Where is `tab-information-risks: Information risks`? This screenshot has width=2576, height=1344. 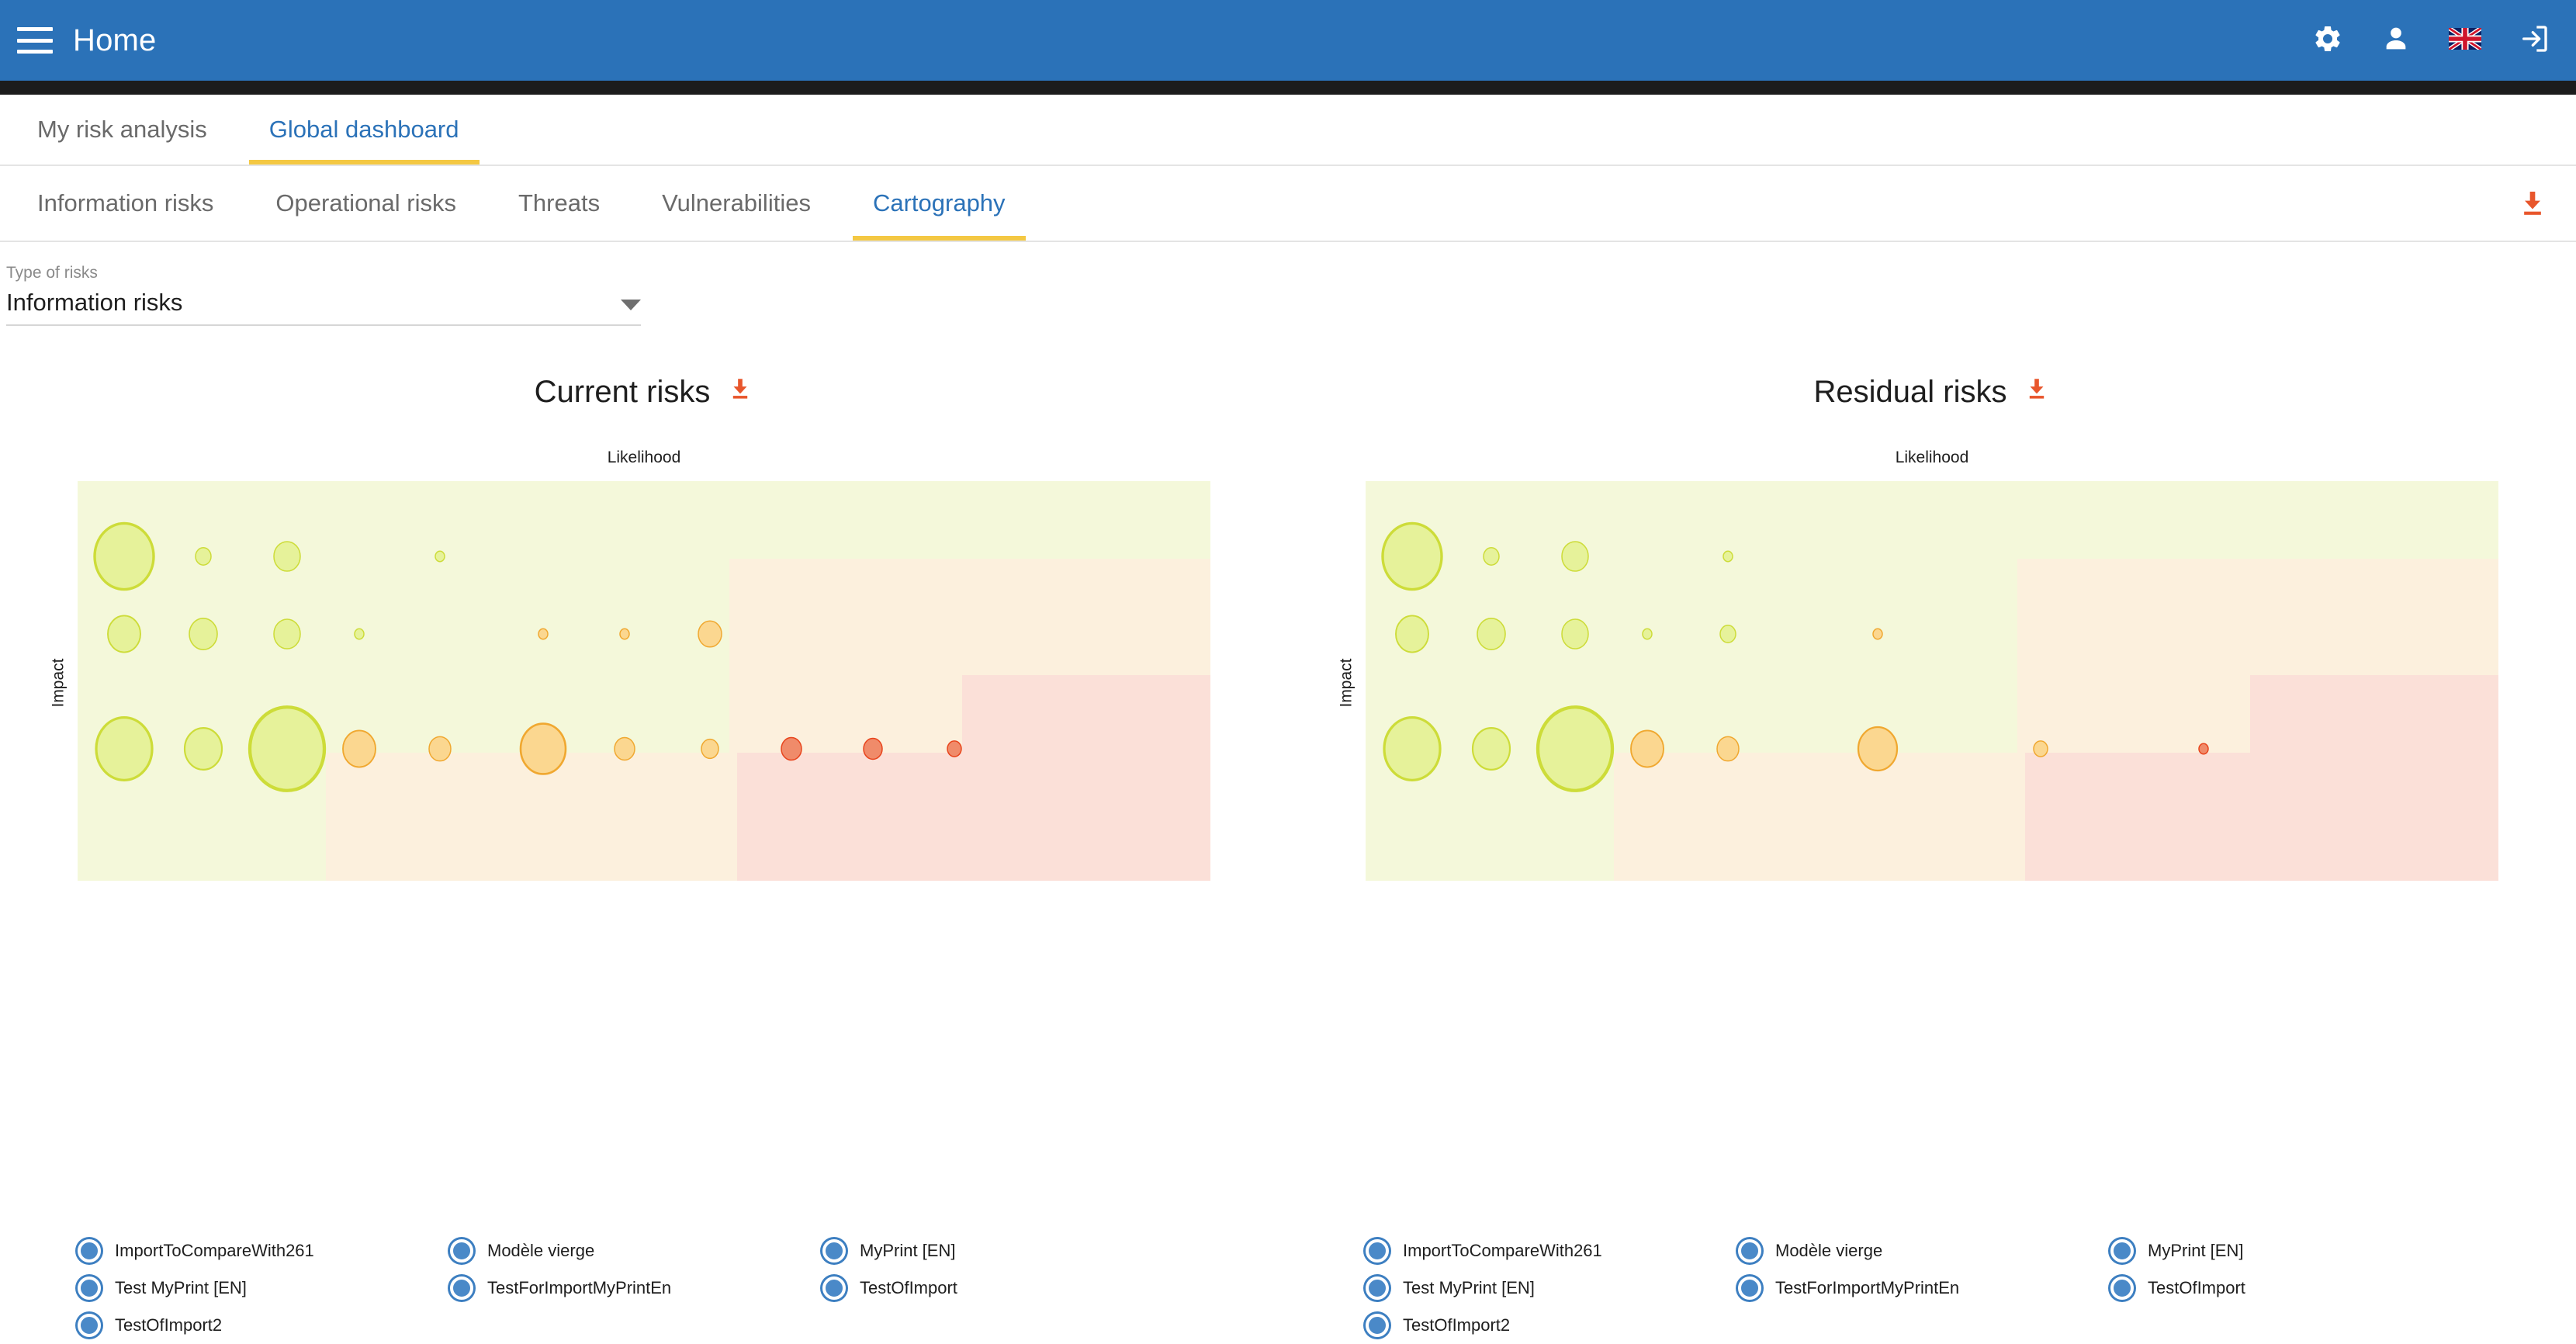
tab-information-risks: Information risks is located at coordinates (125, 204).